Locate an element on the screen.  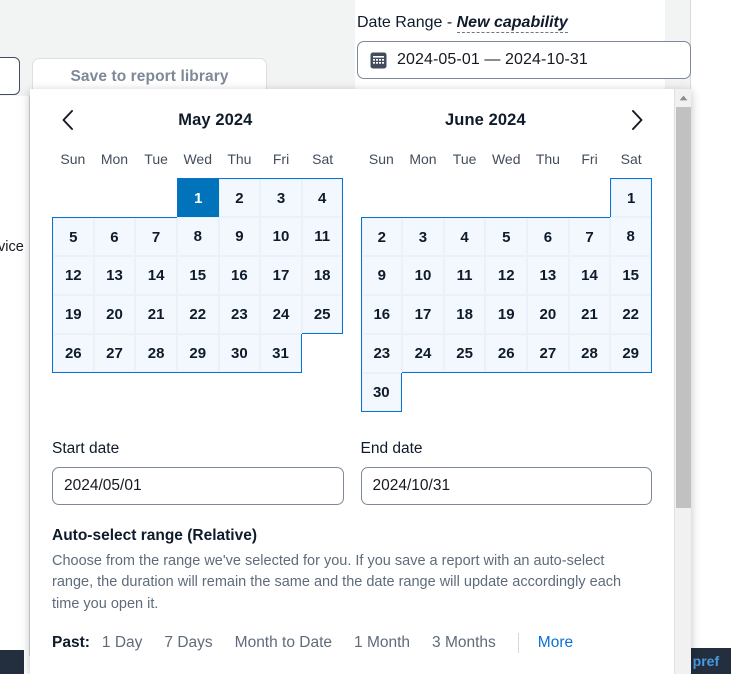
new-capability-badge: New capability is located at coordinates (512, 23).